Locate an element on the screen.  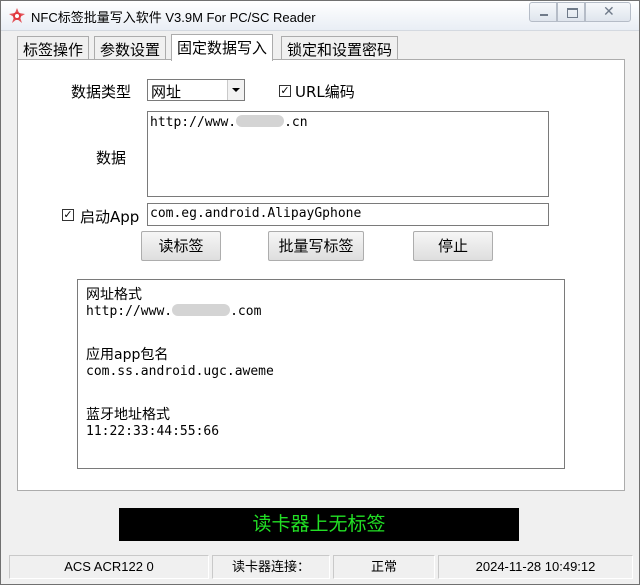
url-example-suffix: .com is located at coordinates (246, 311).